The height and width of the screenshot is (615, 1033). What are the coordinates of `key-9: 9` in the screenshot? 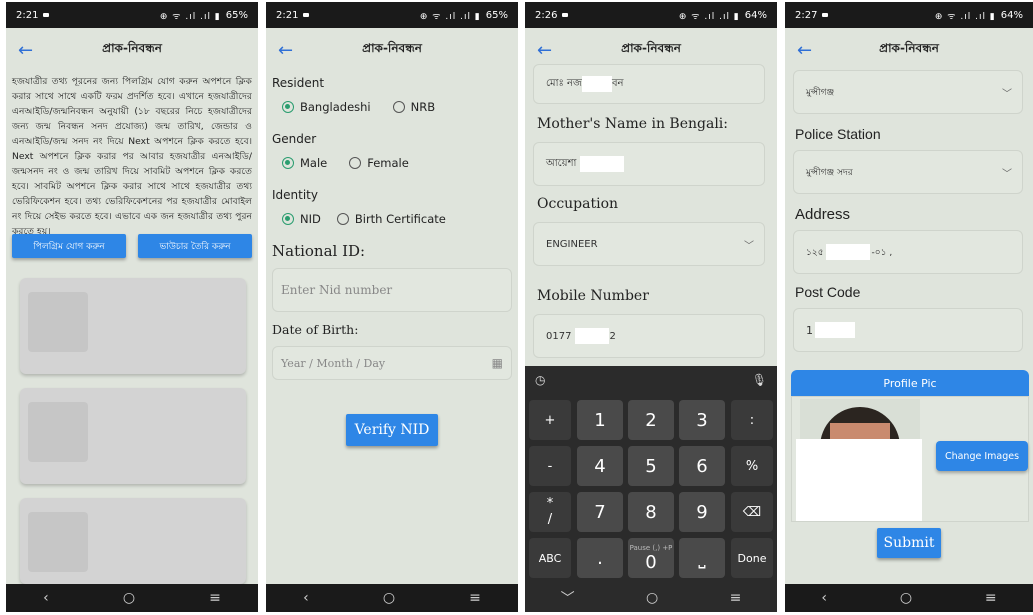 It's located at (702, 512).